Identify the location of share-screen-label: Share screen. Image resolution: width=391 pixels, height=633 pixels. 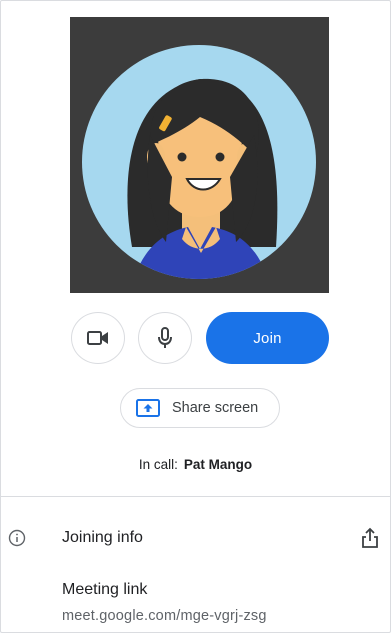
(215, 408).